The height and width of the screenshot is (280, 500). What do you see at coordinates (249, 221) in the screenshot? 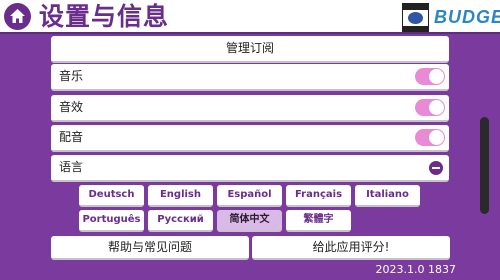
I see `language-option-simplified-chinese: 简体中文` at bounding box center [249, 221].